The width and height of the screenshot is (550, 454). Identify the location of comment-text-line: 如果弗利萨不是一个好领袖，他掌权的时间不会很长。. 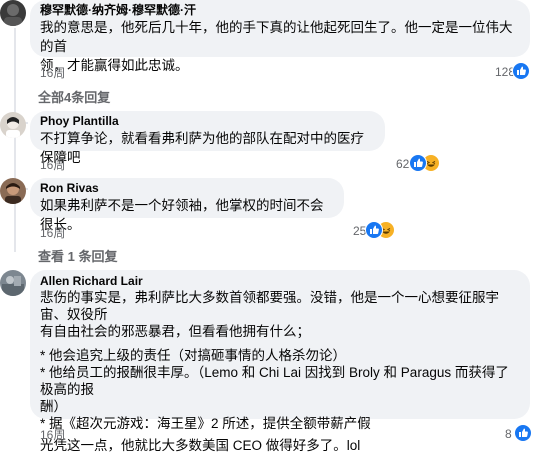
(182, 215).